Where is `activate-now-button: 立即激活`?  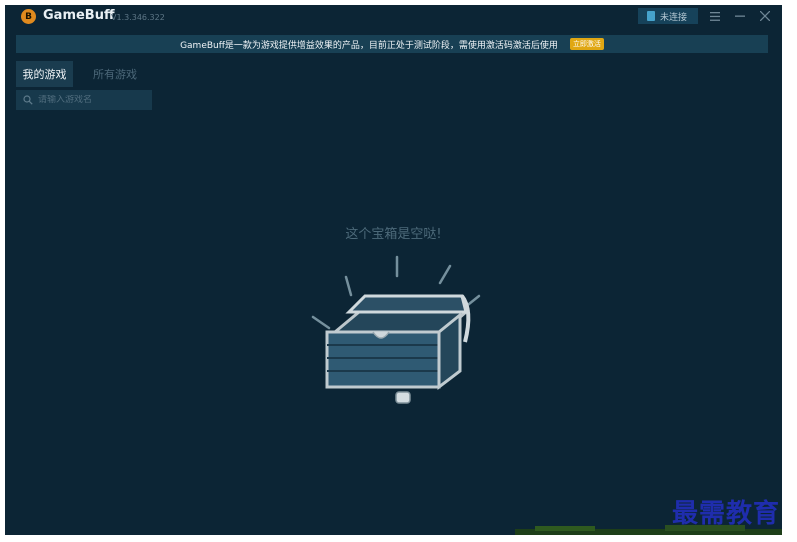
activate-now-button: 立即激活 is located at coordinates (586, 44).